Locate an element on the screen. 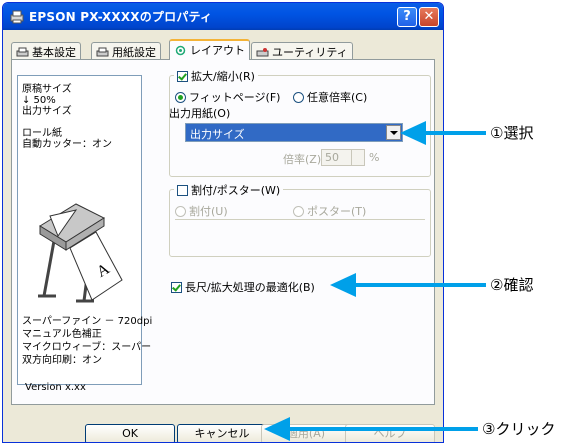 This screenshot has height=446, width=566. callout-confirm: ②確認 is located at coordinates (512, 285).